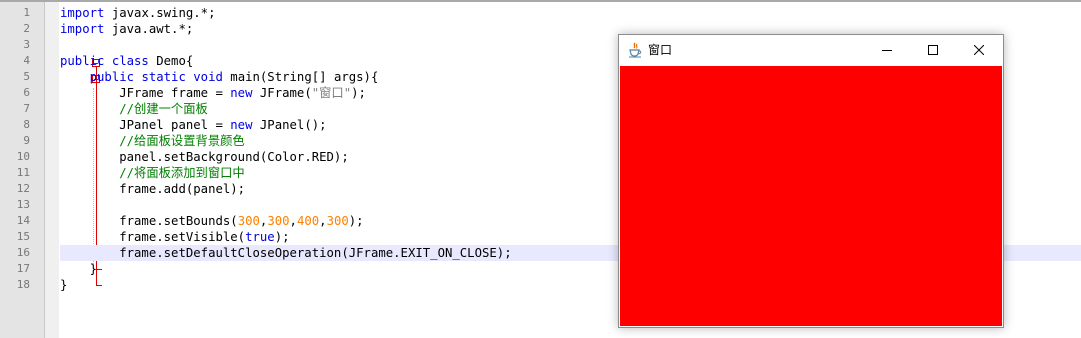 The width and height of the screenshot is (1081, 338). I want to click on code-token: public static void, so click(156, 77).